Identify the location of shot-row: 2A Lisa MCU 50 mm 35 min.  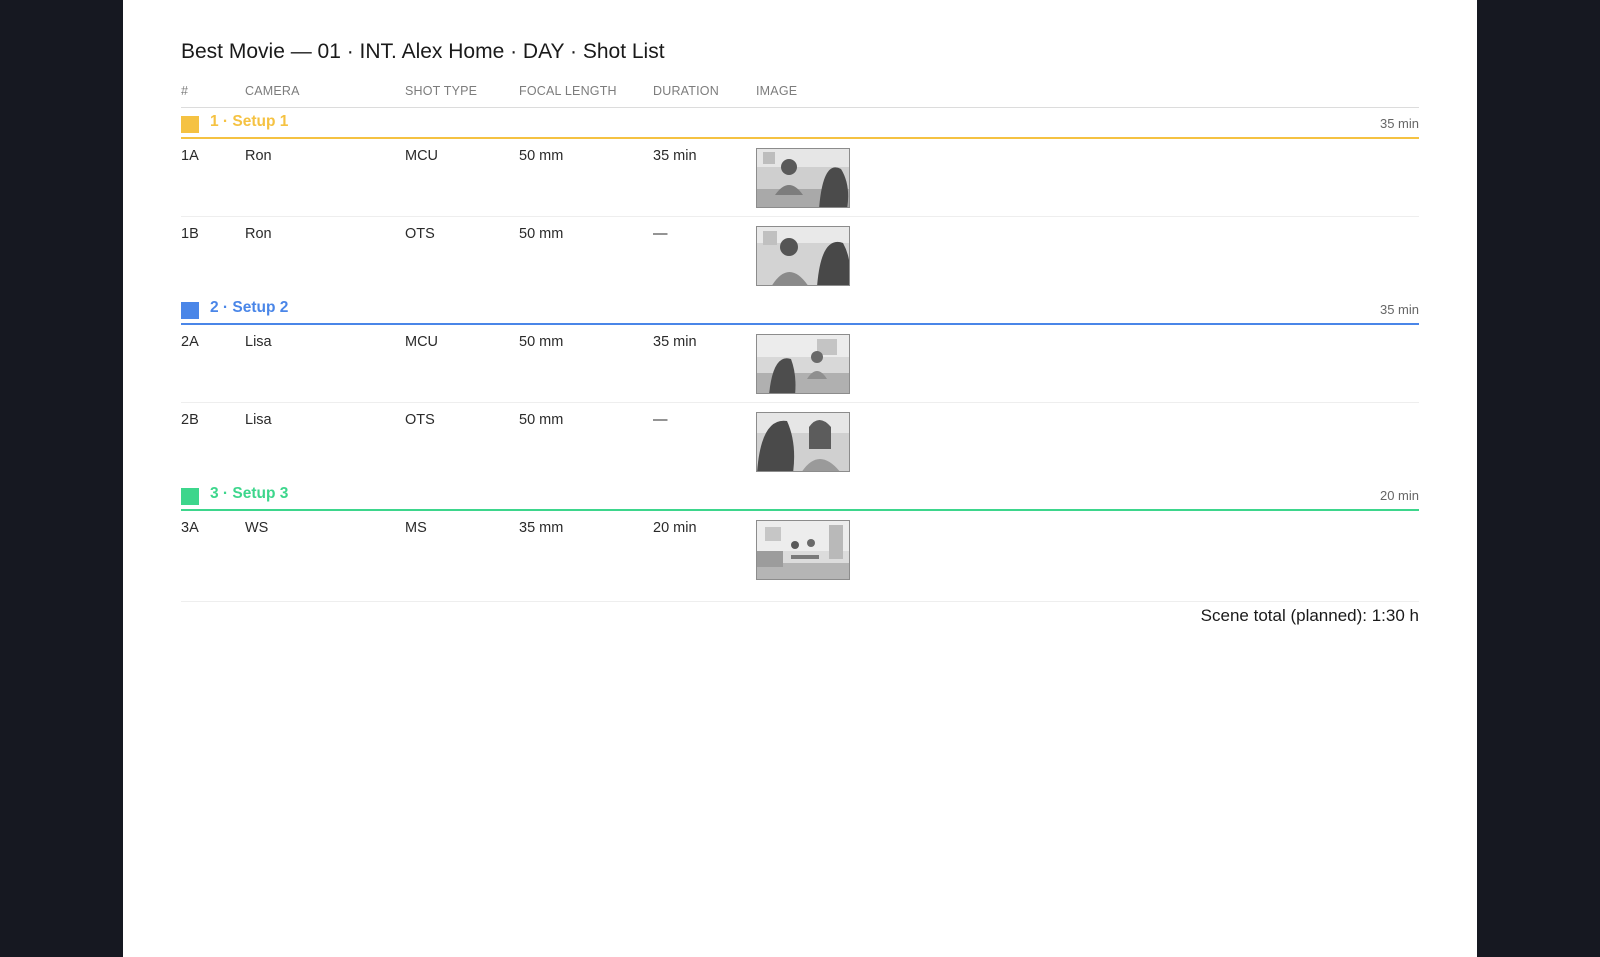
(800, 364).